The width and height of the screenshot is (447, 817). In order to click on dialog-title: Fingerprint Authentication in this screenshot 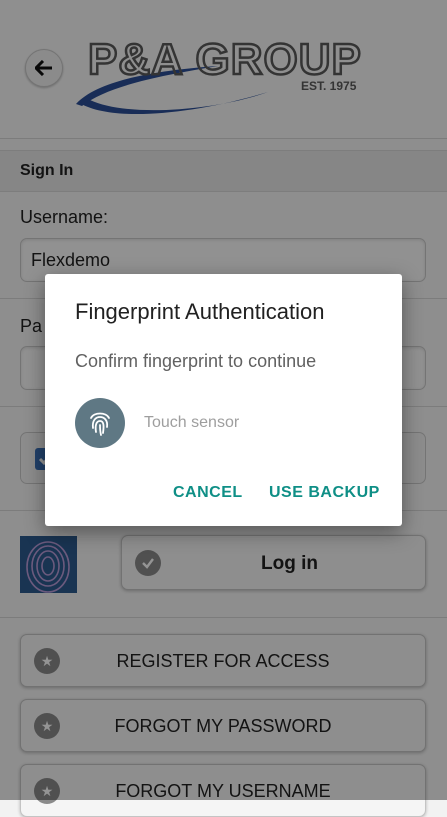, I will do `click(200, 311)`.